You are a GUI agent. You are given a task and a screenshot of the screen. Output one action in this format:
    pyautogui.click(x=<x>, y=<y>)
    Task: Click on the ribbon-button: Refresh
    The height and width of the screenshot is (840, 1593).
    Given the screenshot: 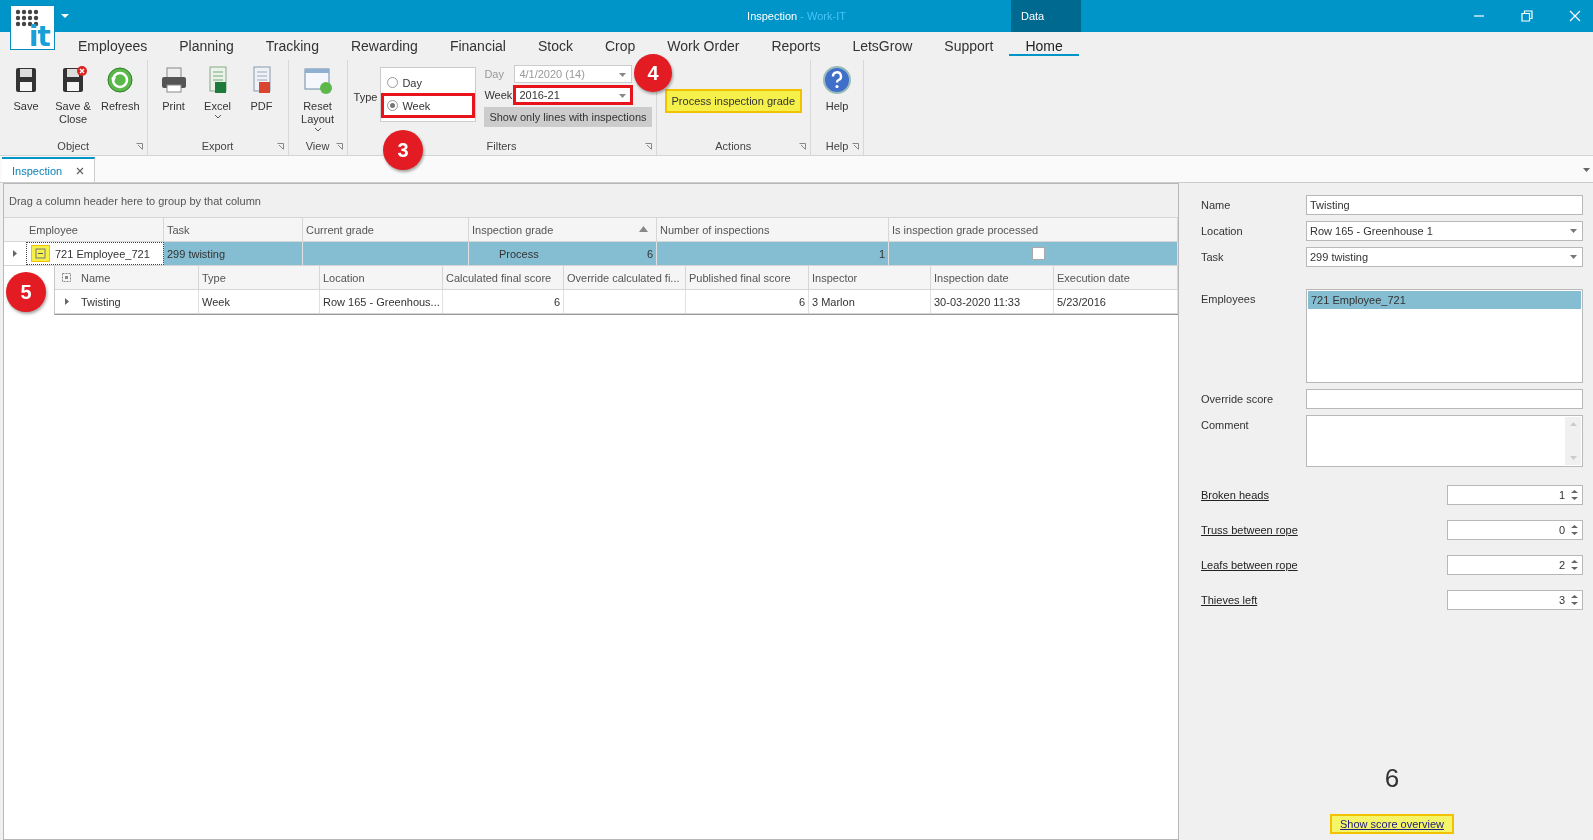 What is the action you would take?
    pyautogui.click(x=120, y=89)
    